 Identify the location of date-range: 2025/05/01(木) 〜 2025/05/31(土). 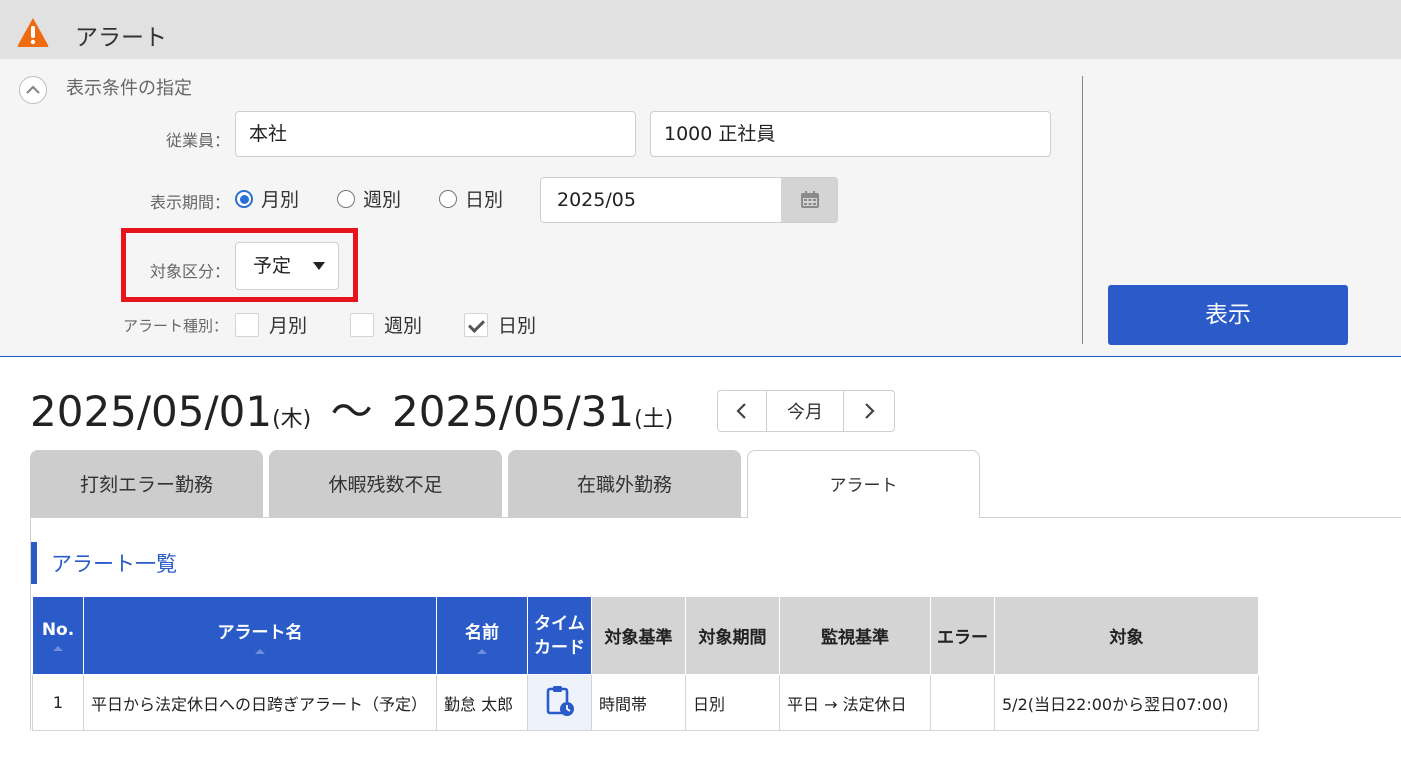
(352, 411).